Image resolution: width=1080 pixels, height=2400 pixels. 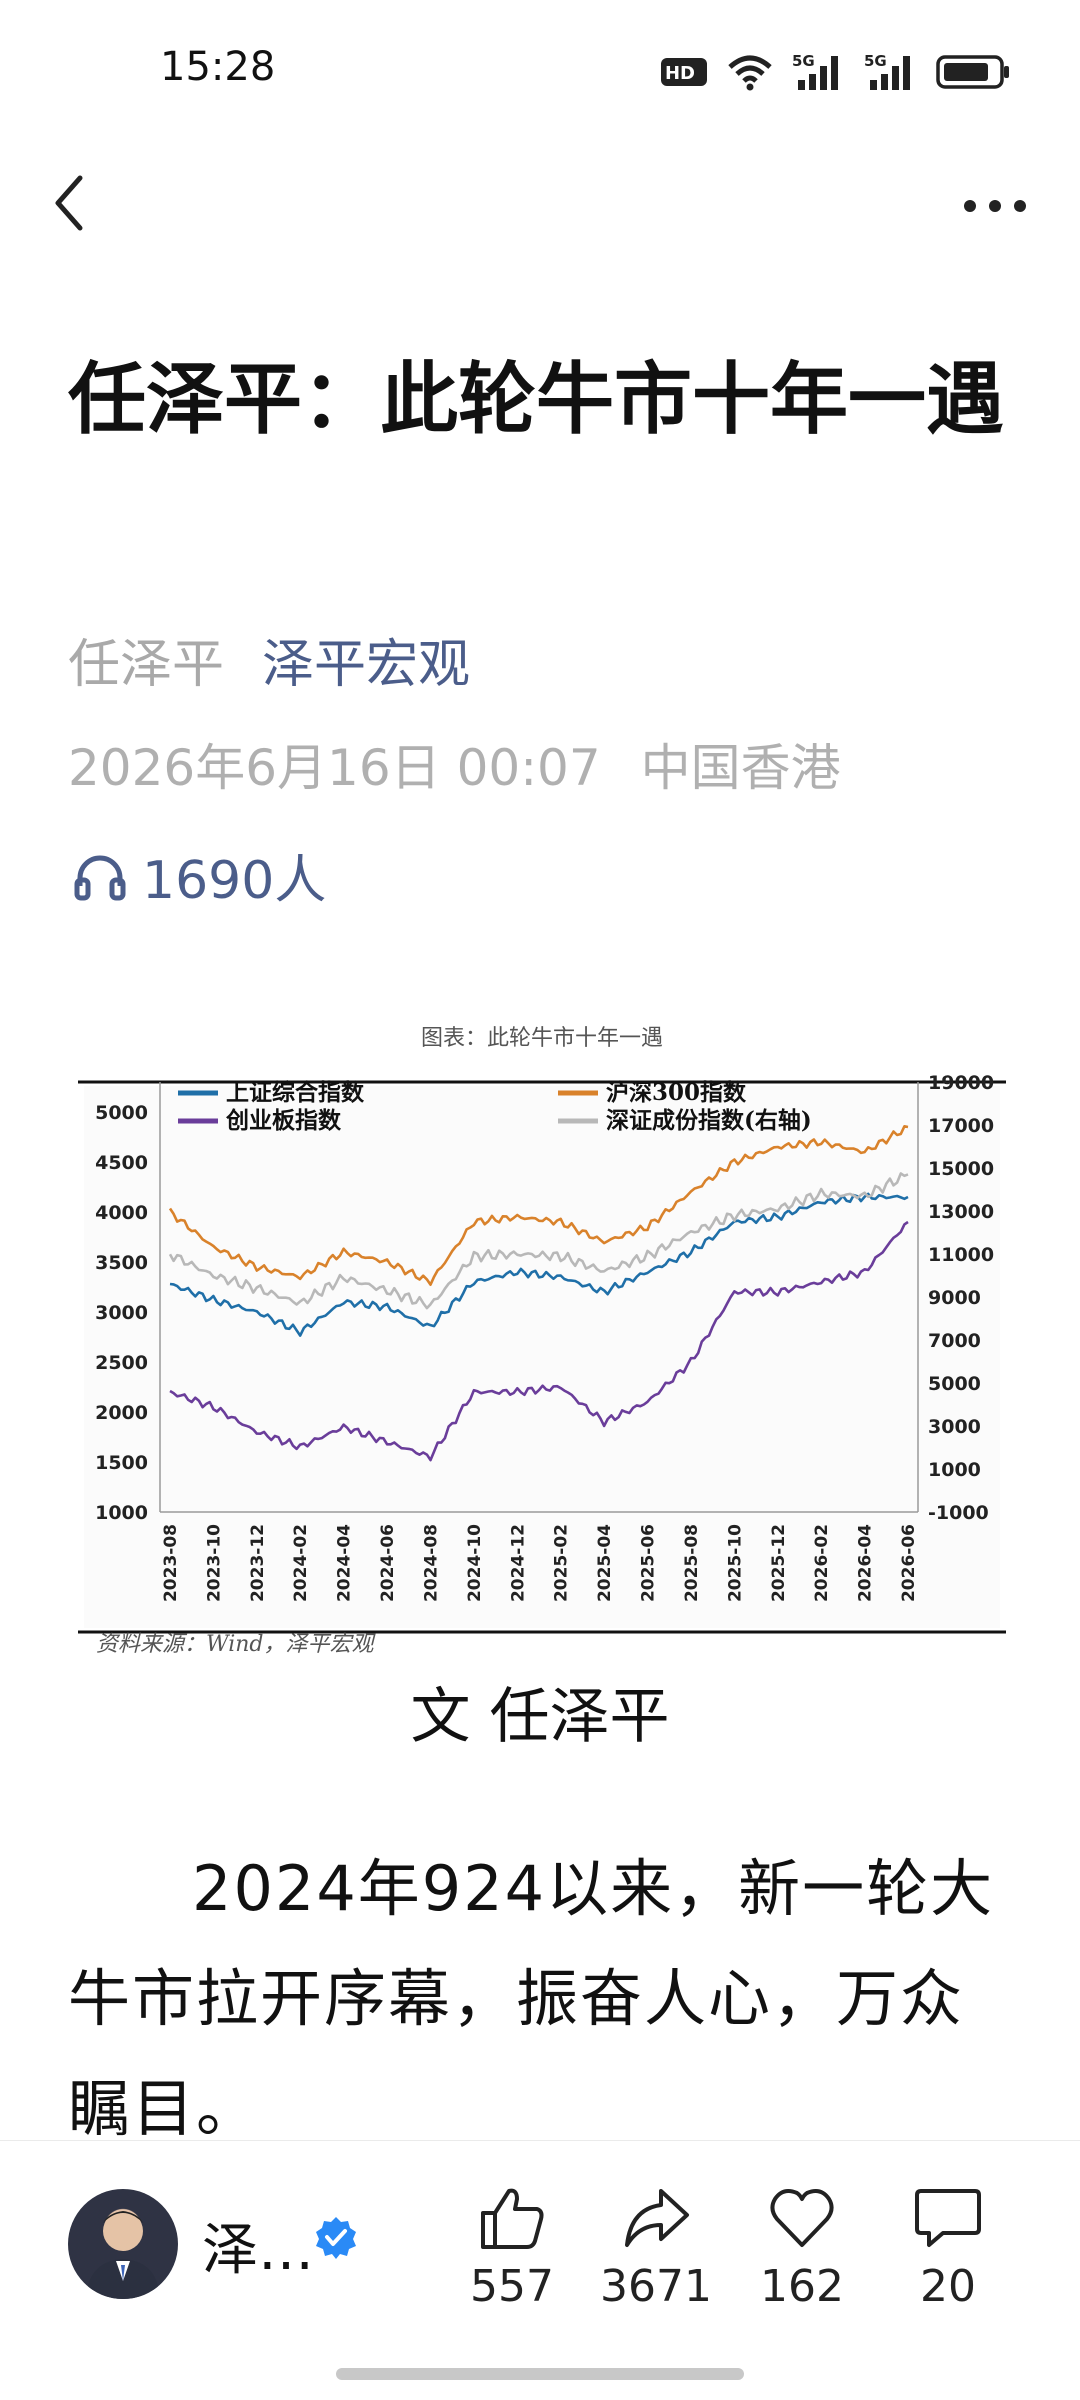 What do you see at coordinates (961, 1126) in the screenshot?
I see `y-right-tick-label: 17000` at bounding box center [961, 1126].